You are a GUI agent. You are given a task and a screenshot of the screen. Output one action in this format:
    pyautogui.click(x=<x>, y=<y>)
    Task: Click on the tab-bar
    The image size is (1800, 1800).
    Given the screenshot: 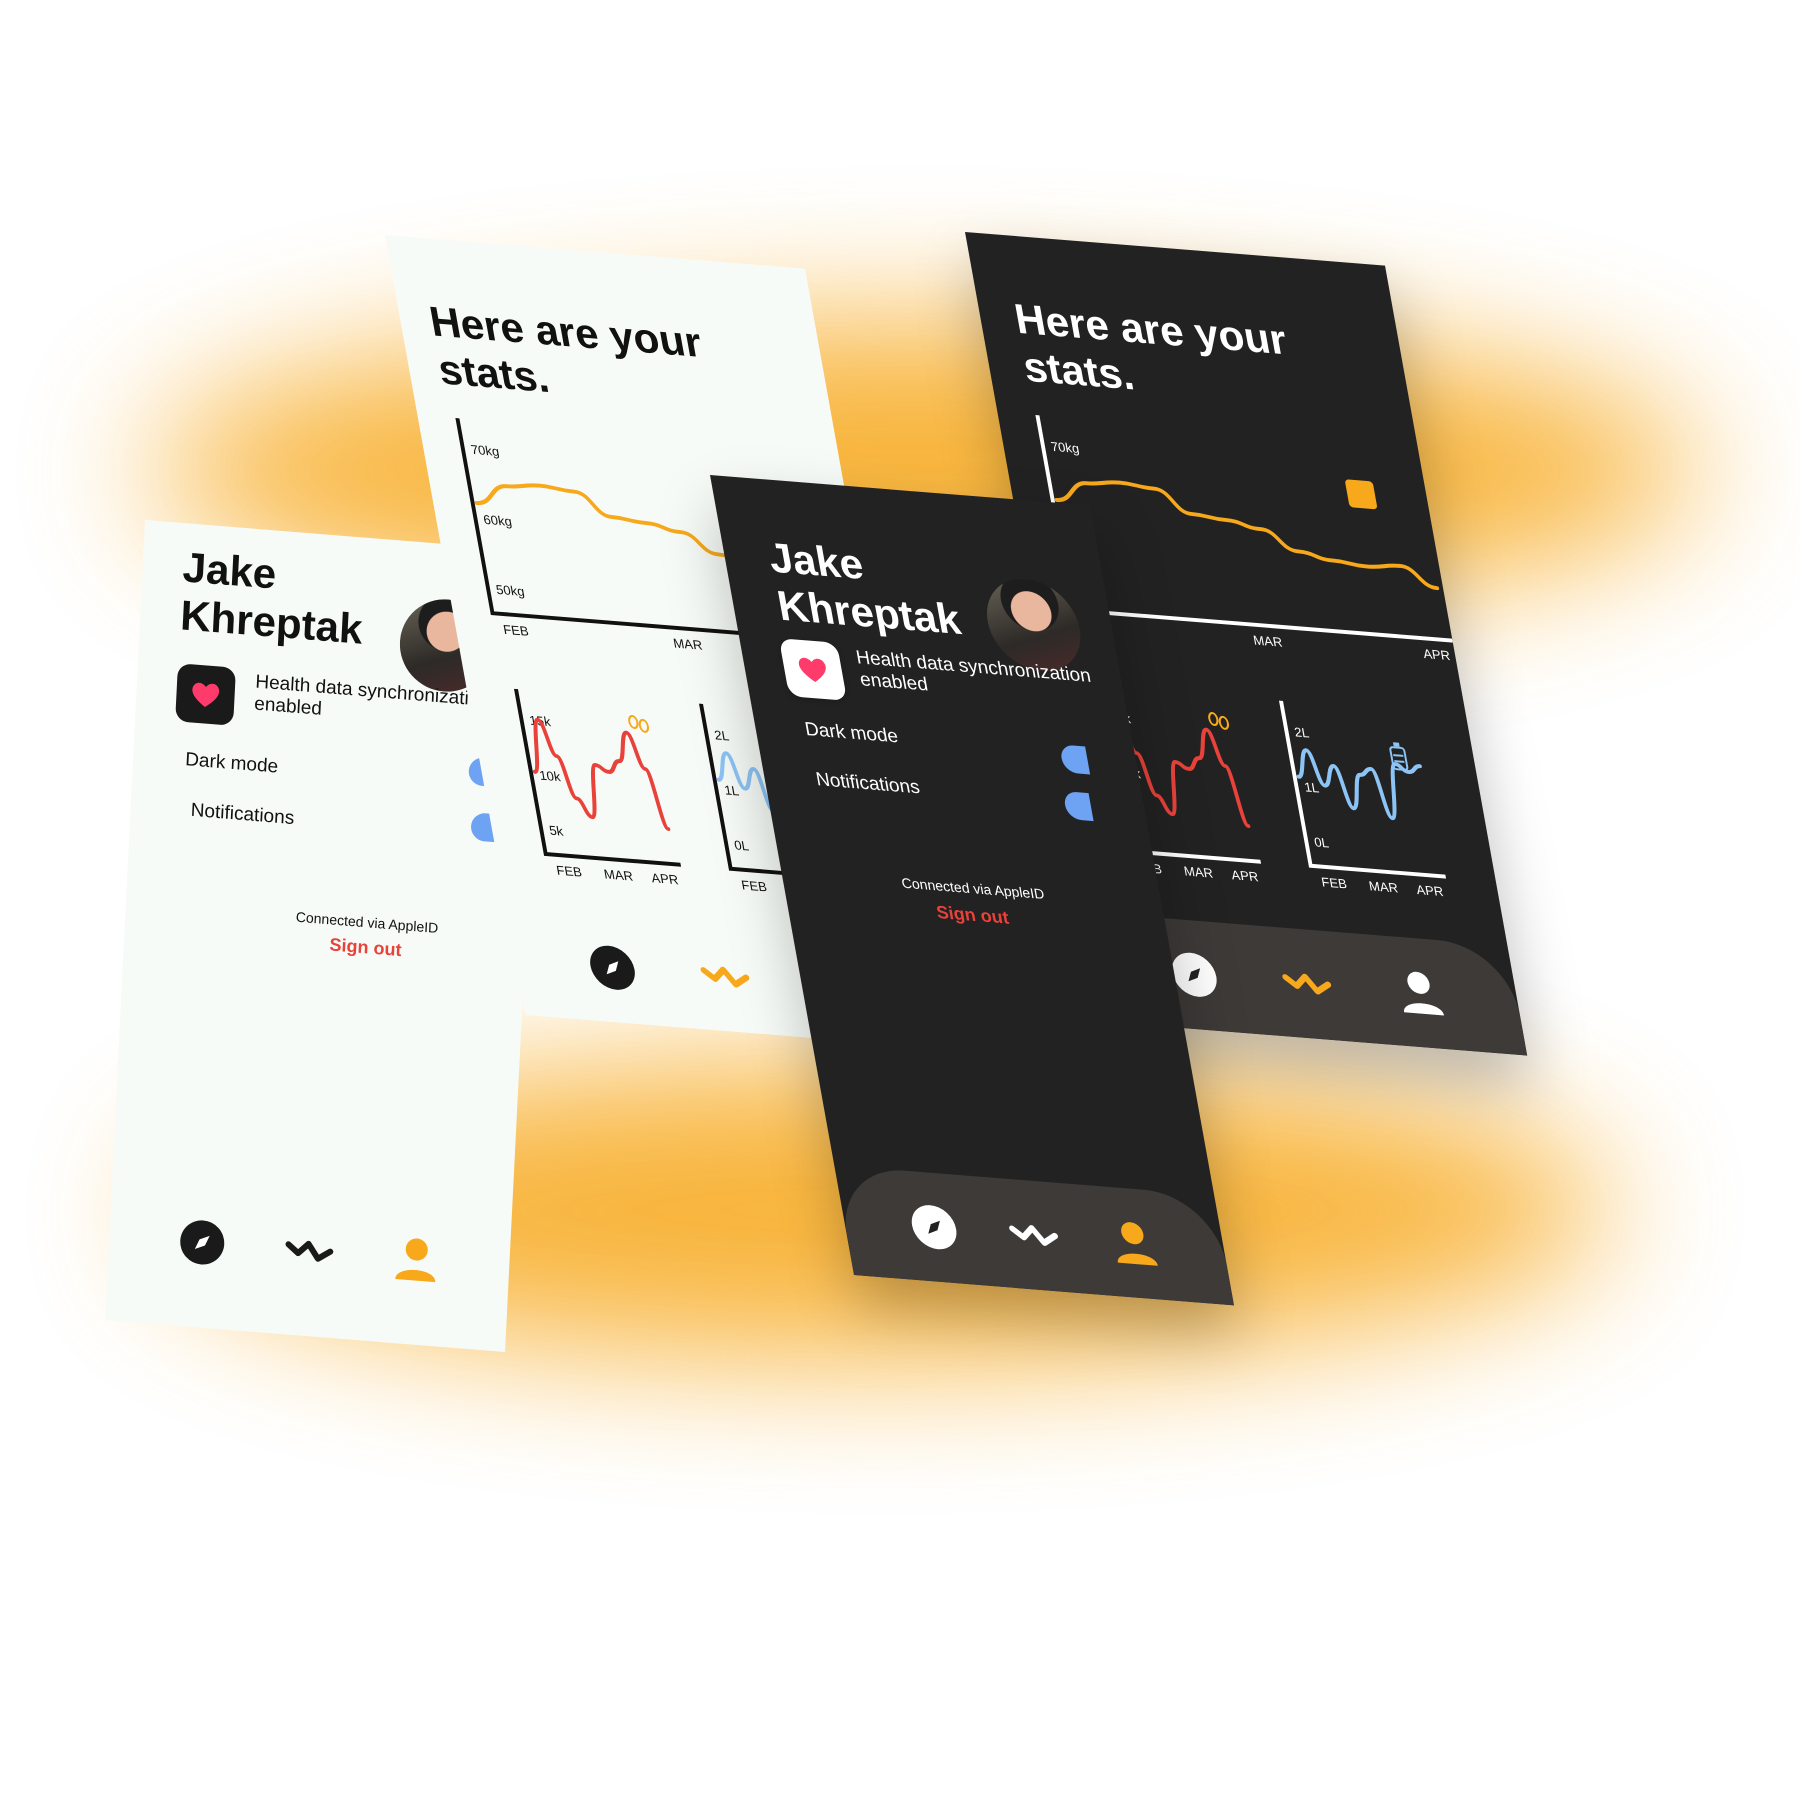 What is the action you would take?
    pyautogui.click(x=309, y=1251)
    